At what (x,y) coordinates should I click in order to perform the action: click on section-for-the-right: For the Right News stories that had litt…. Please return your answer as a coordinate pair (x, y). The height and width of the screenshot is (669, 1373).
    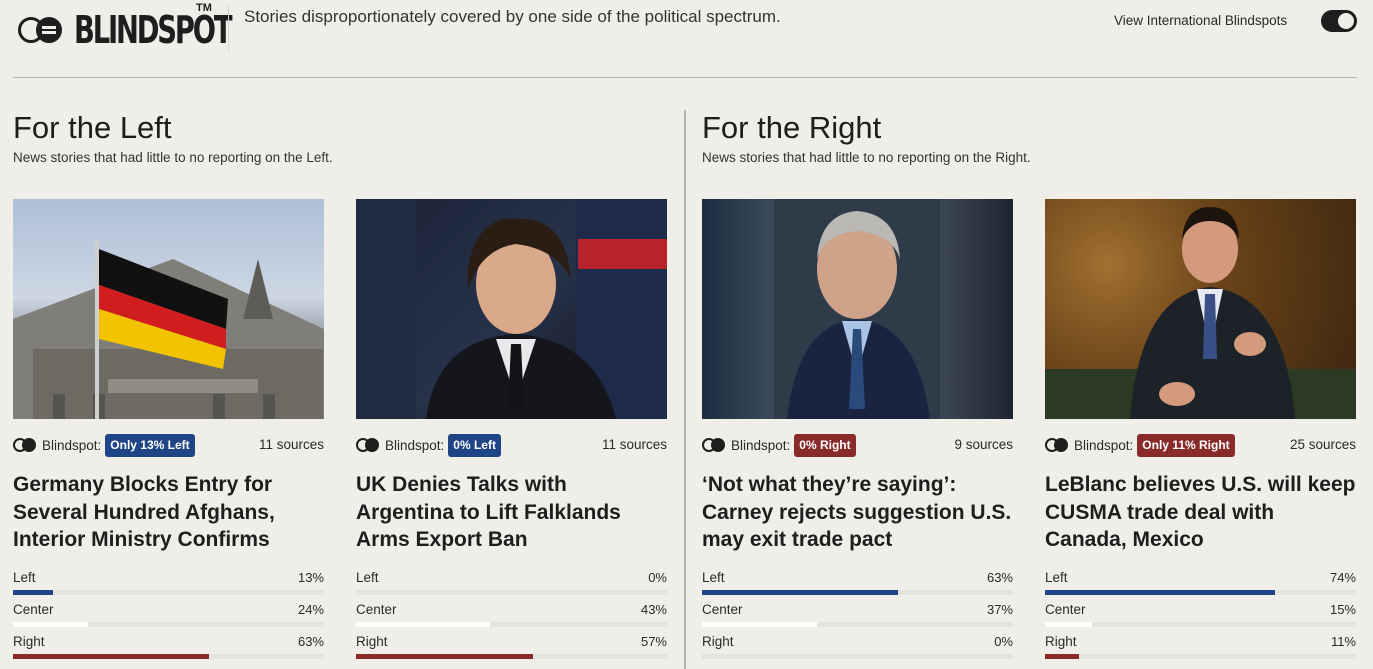
    Looking at the image, I should click on (866, 137).